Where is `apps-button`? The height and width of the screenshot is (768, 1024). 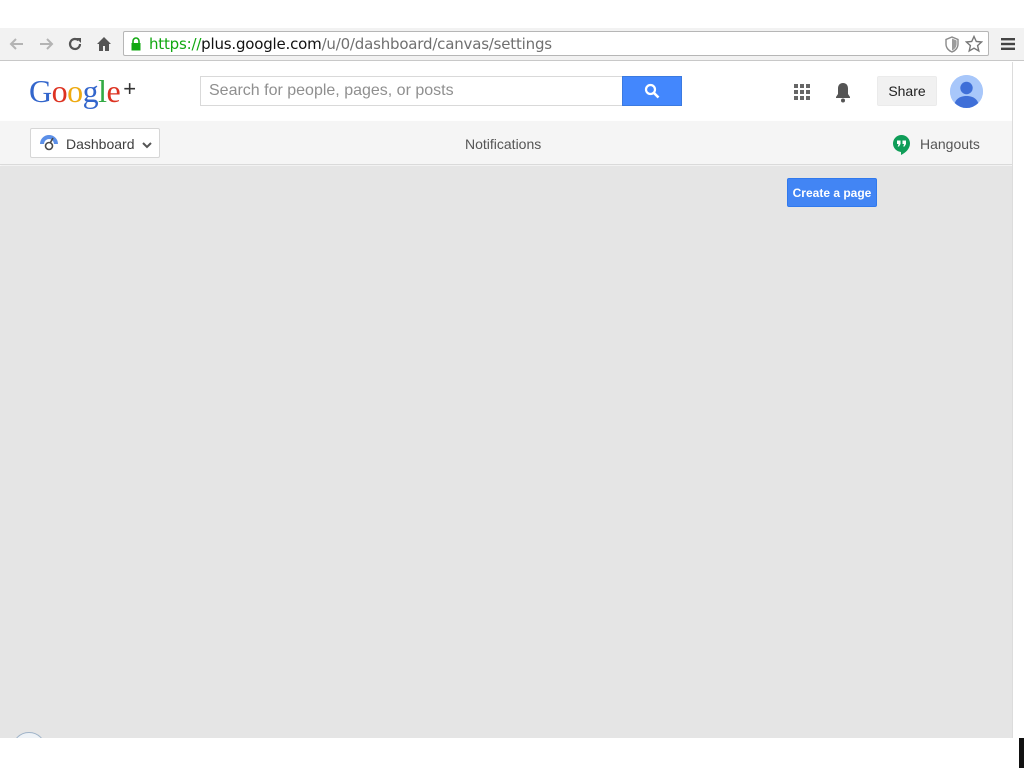
apps-button is located at coordinates (802, 92).